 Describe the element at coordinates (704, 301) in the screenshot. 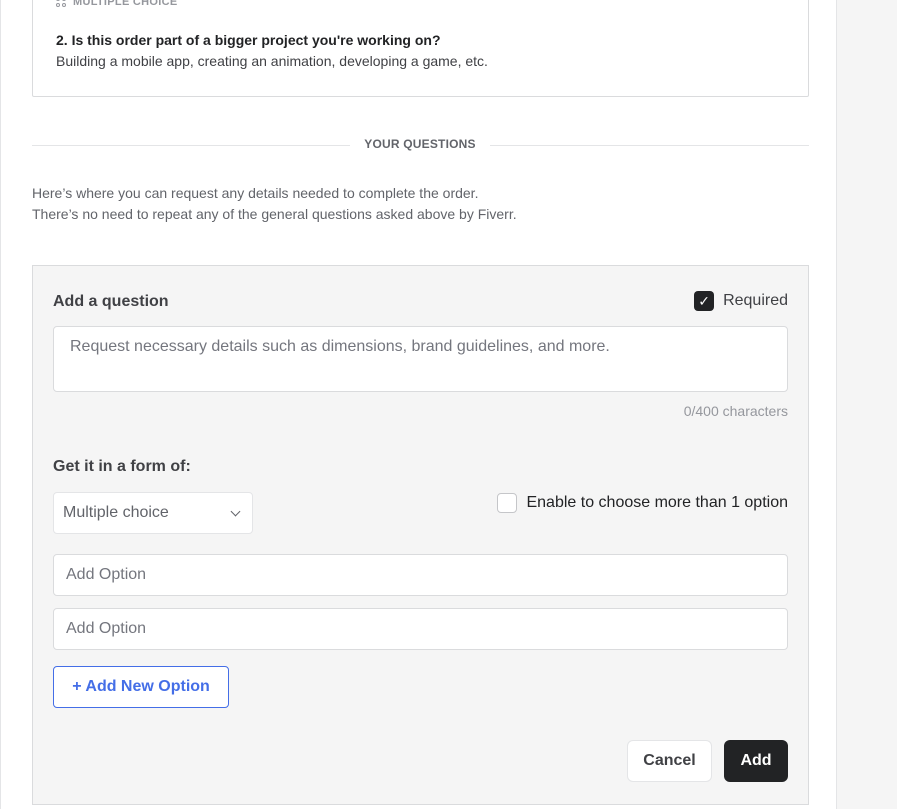

I see `checkbox-checked-icon: ✓` at that location.